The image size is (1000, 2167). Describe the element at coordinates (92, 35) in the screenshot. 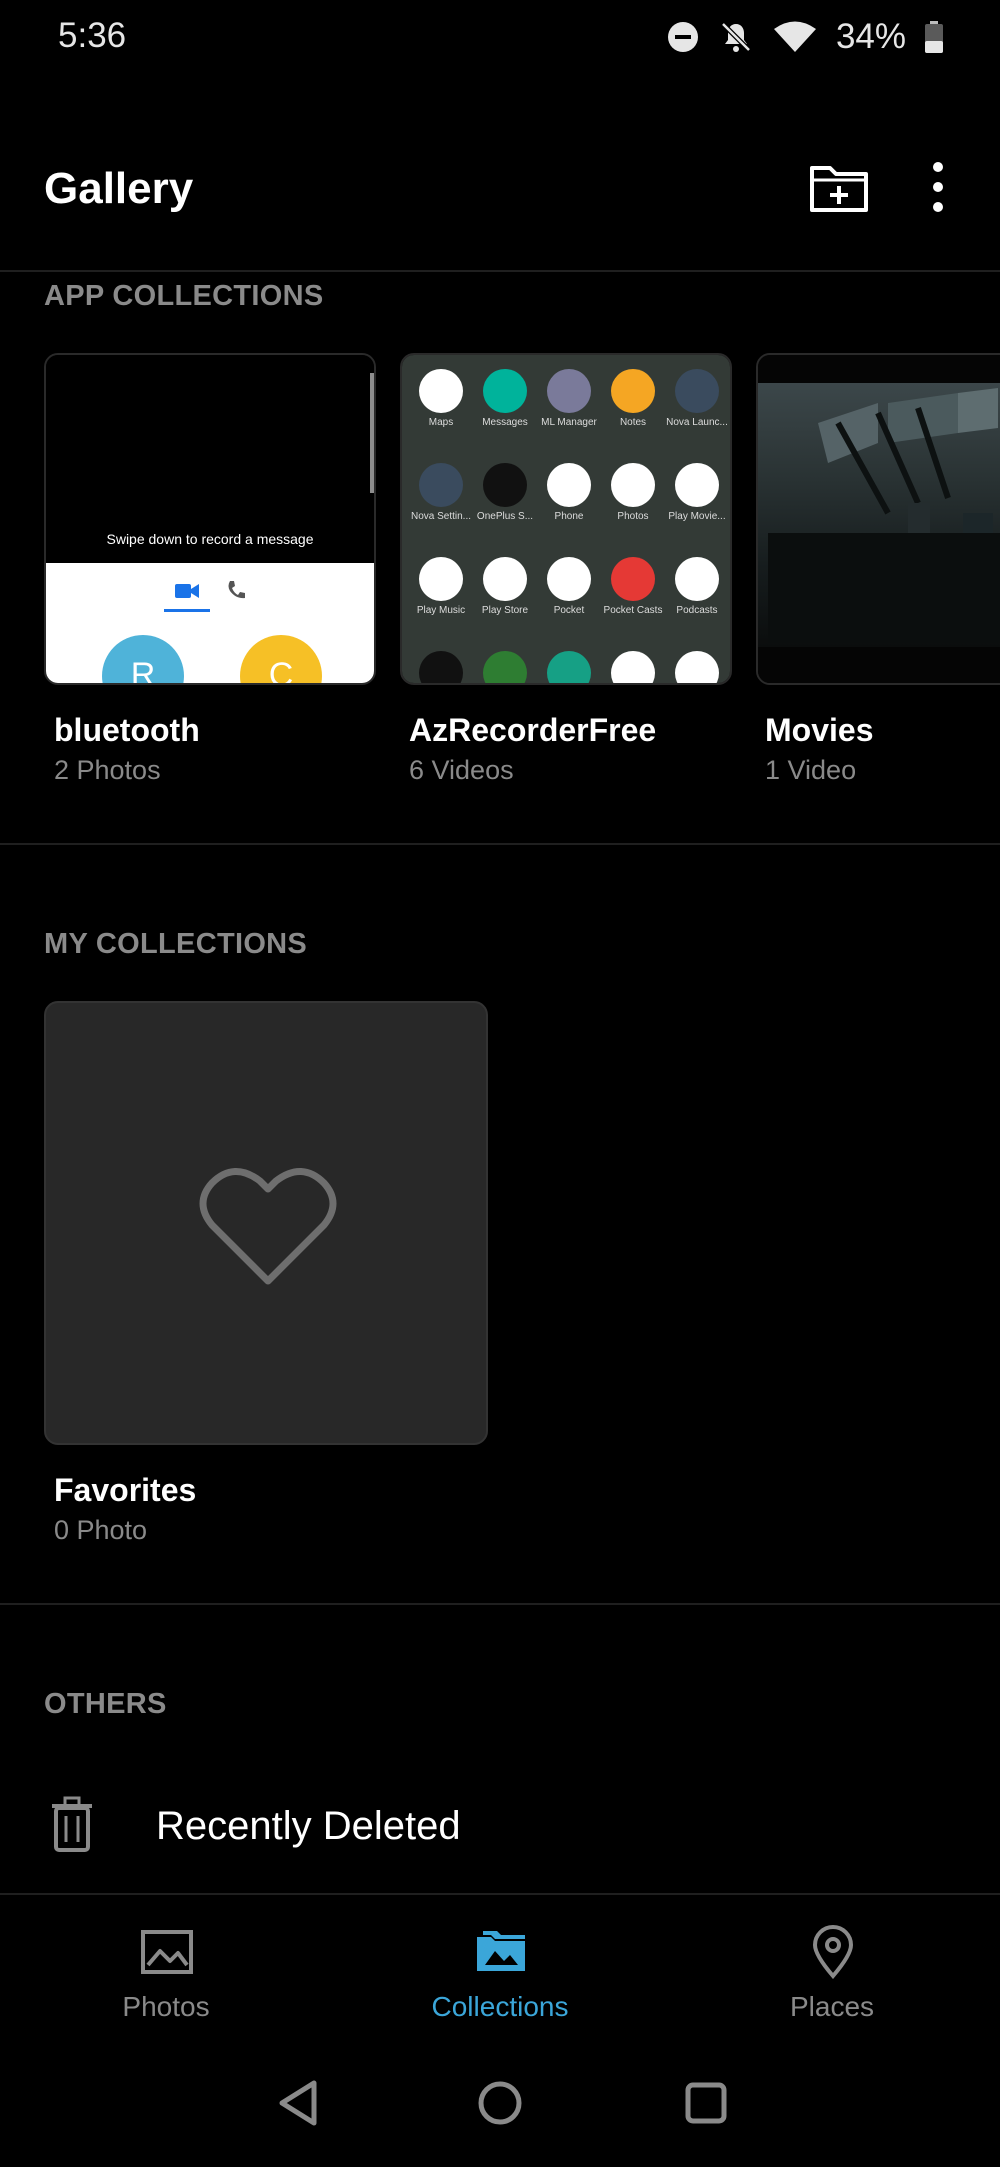

I see `status-time: 5:36` at that location.